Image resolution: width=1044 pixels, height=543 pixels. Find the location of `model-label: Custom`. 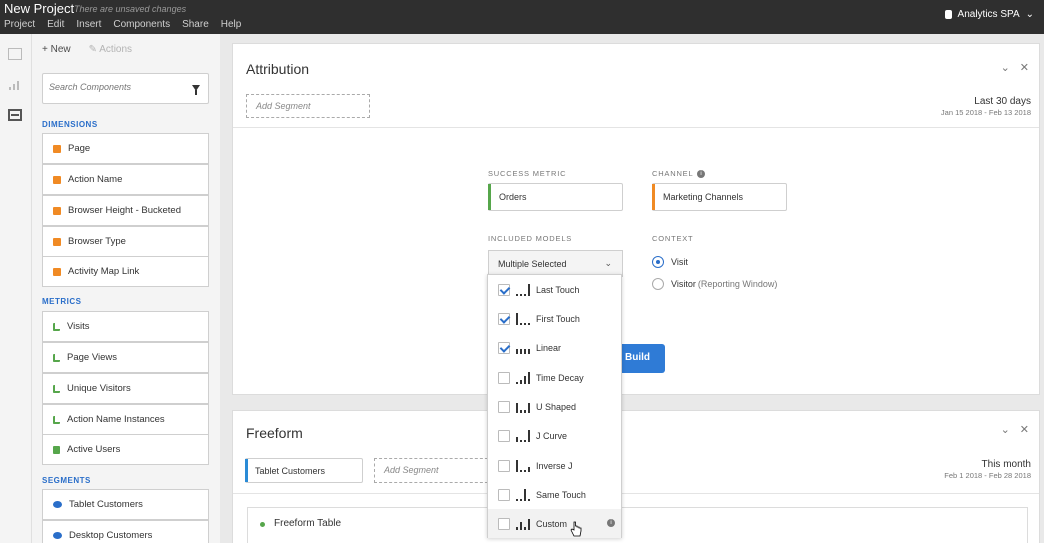

model-label: Custom is located at coordinates (552, 523).